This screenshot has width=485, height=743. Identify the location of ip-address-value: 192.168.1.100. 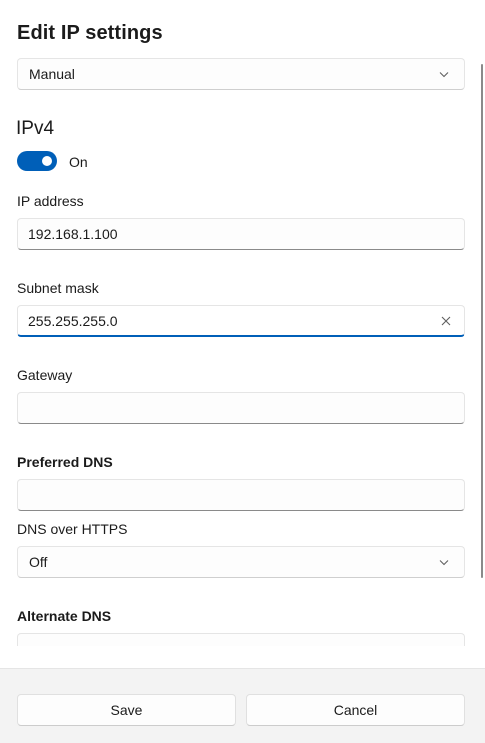
(73, 234).